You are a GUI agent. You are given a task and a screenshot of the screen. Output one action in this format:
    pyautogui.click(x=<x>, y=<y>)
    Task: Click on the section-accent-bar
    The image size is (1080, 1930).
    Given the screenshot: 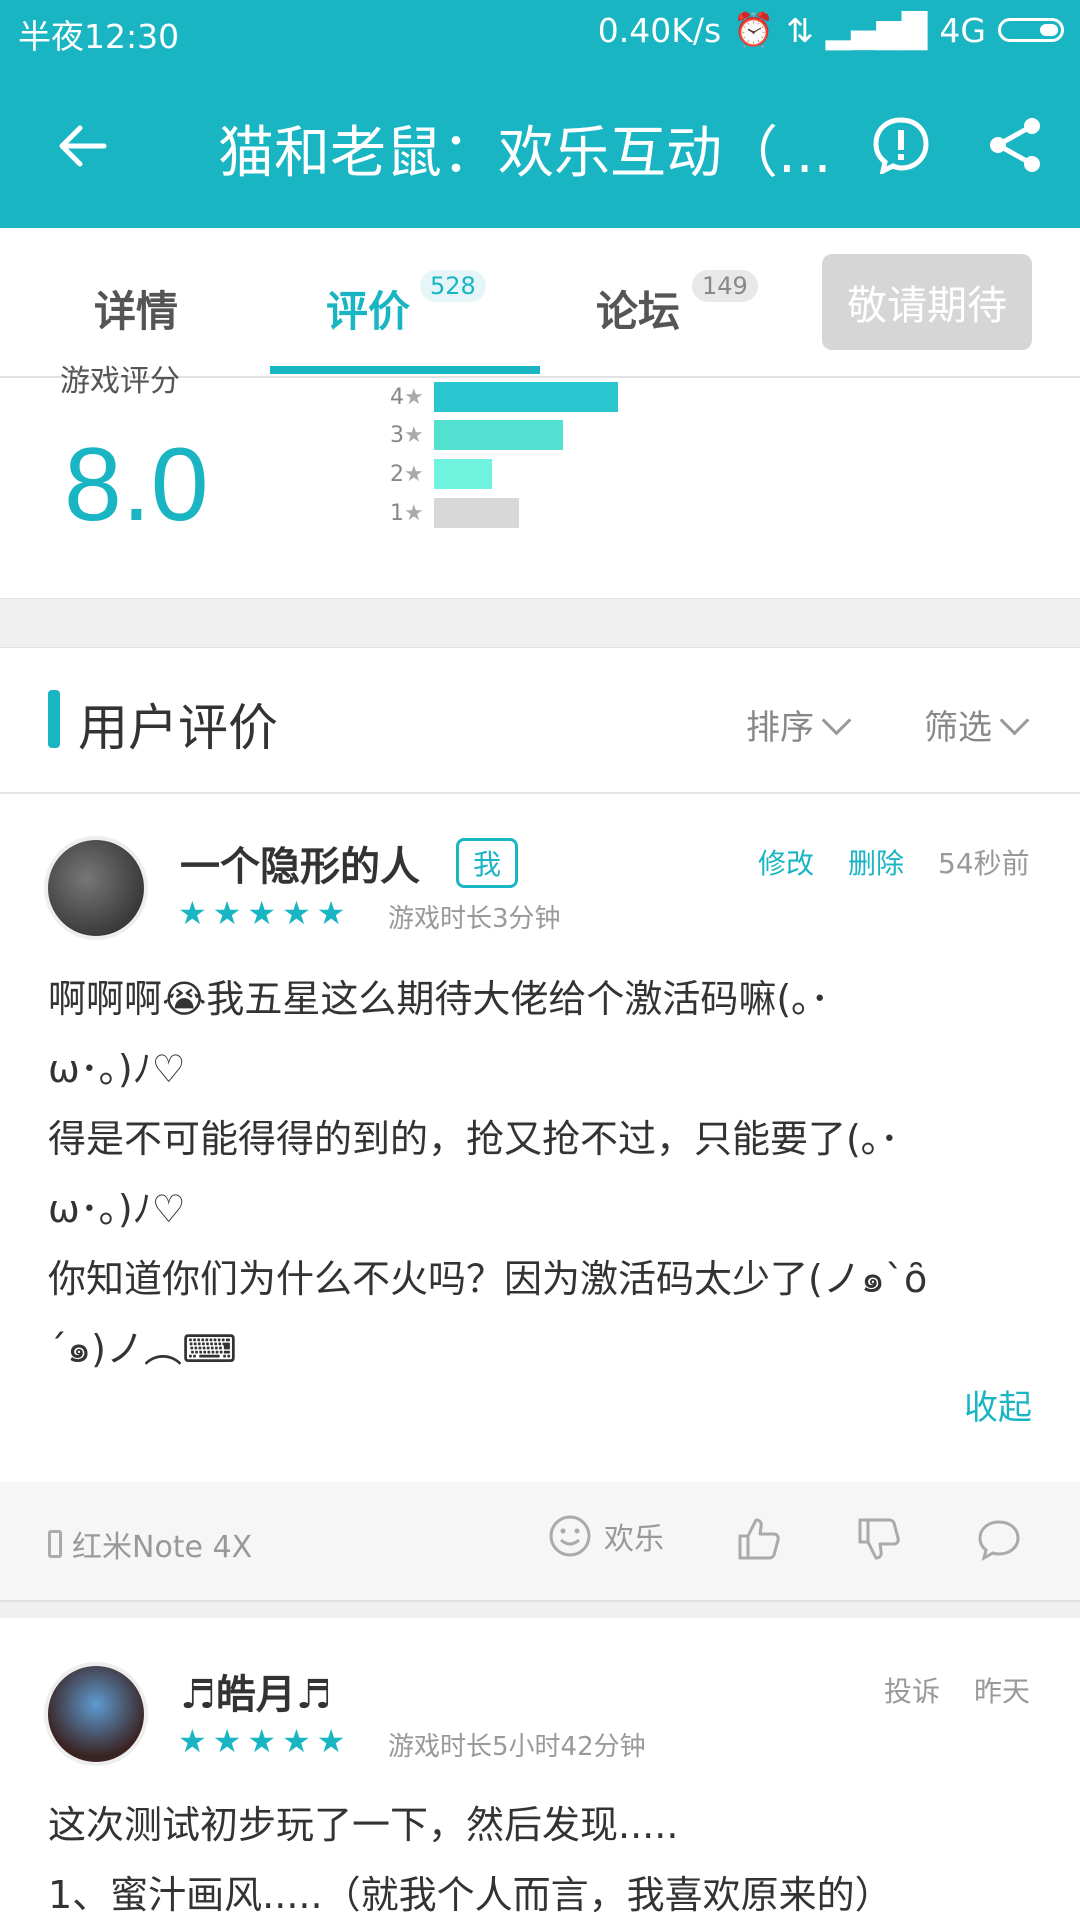 What is the action you would take?
    pyautogui.click(x=54, y=719)
    